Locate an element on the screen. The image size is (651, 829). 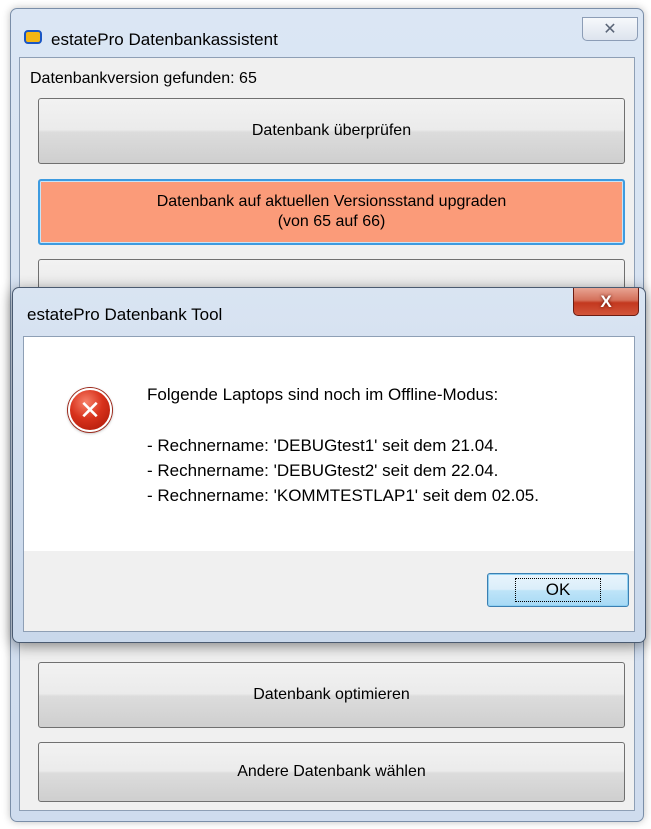
optimize-database-label: Datenbank optimieren is located at coordinates (331, 694).